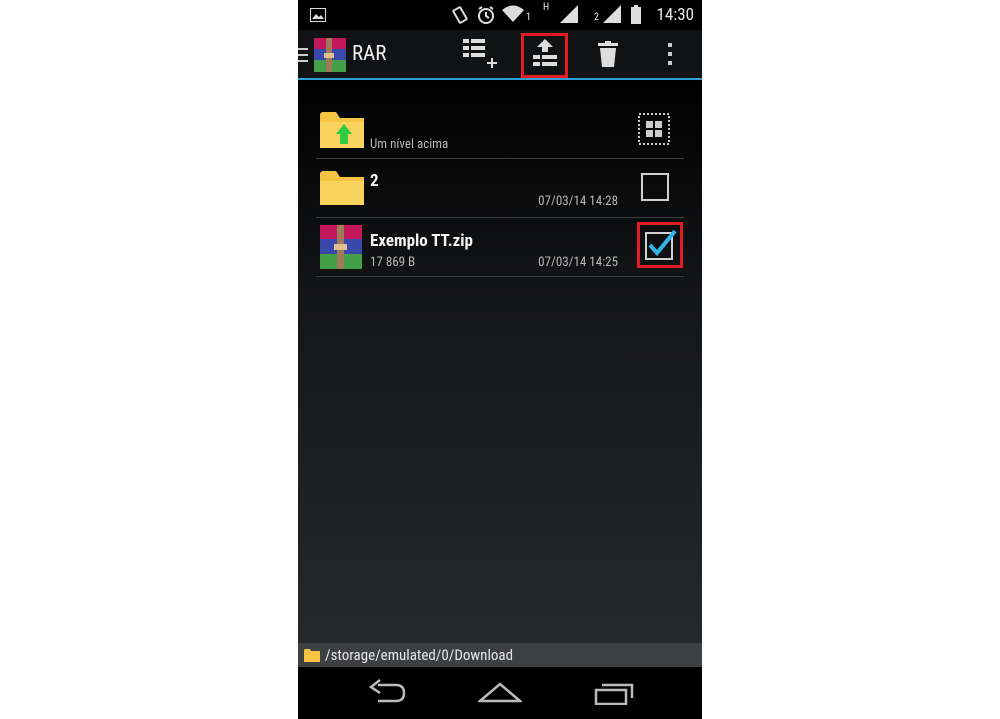 The width and height of the screenshot is (1000, 719). I want to click on action-bar: RAR, so click(500, 55).